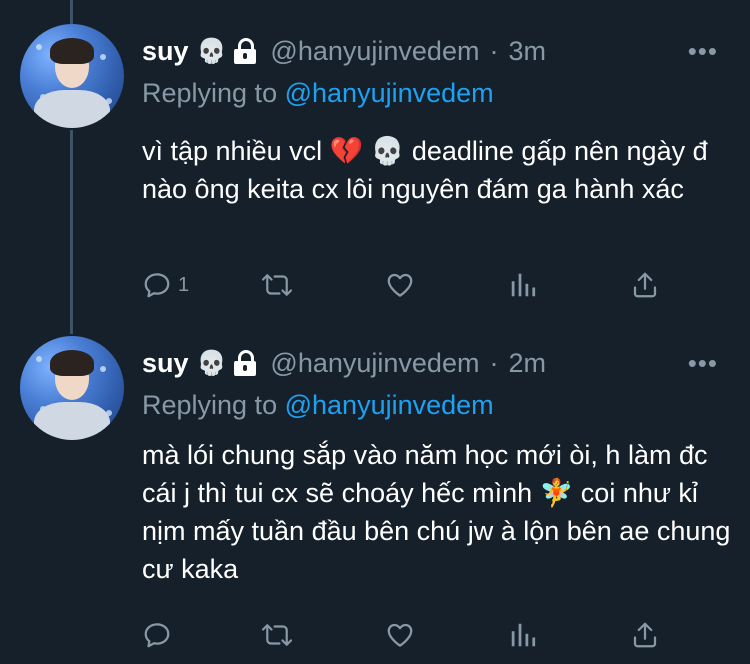 The height and width of the screenshot is (664, 750). Describe the element at coordinates (527, 51) in the screenshot. I see `timestamp: 3m` at that location.